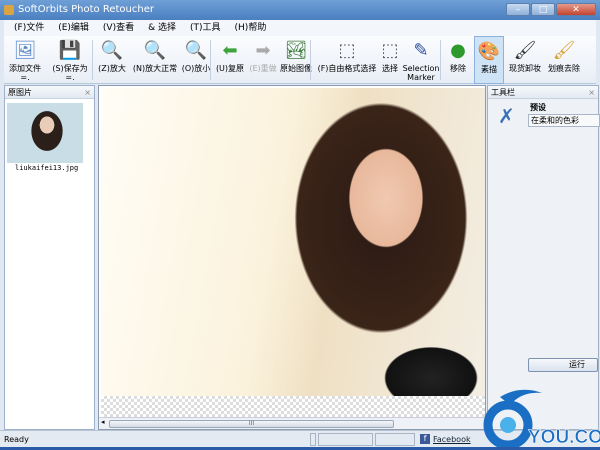 This screenshot has height=450, width=600. I want to click on status-text: Ready, so click(16, 439).